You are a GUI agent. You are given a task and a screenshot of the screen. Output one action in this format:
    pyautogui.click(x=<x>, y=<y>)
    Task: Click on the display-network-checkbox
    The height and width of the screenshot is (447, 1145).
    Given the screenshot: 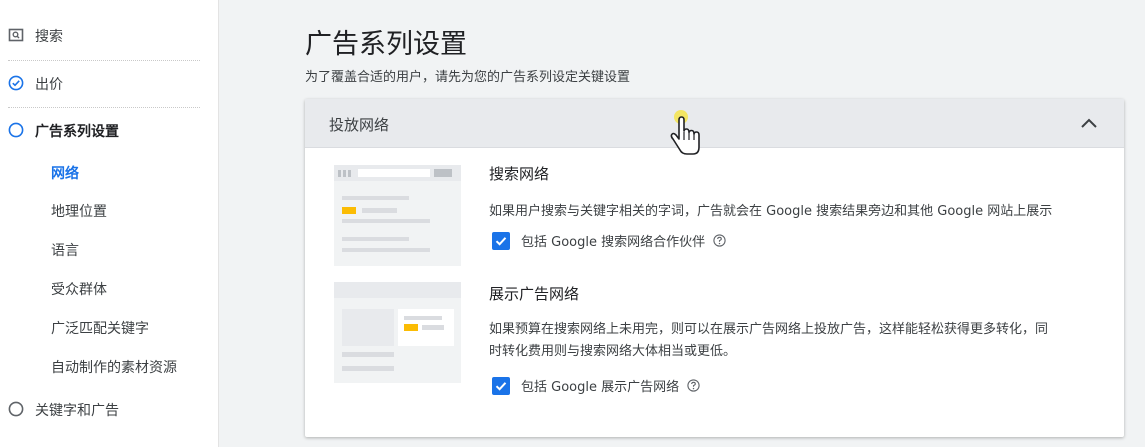 What is the action you would take?
    pyautogui.click(x=501, y=385)
    